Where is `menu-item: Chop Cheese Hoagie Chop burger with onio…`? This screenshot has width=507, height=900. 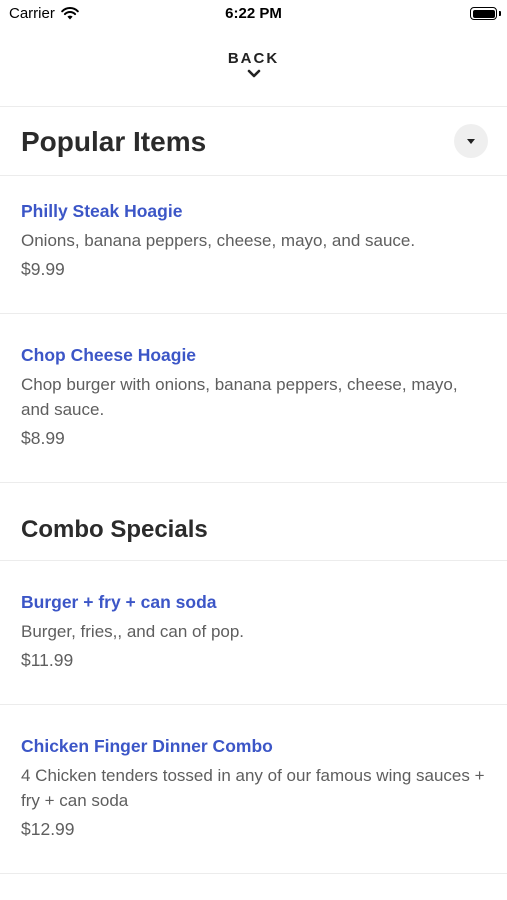 menu-item: Chop Cheese Hoagie Chop burger with onio… is located at coordinates (253, 397).